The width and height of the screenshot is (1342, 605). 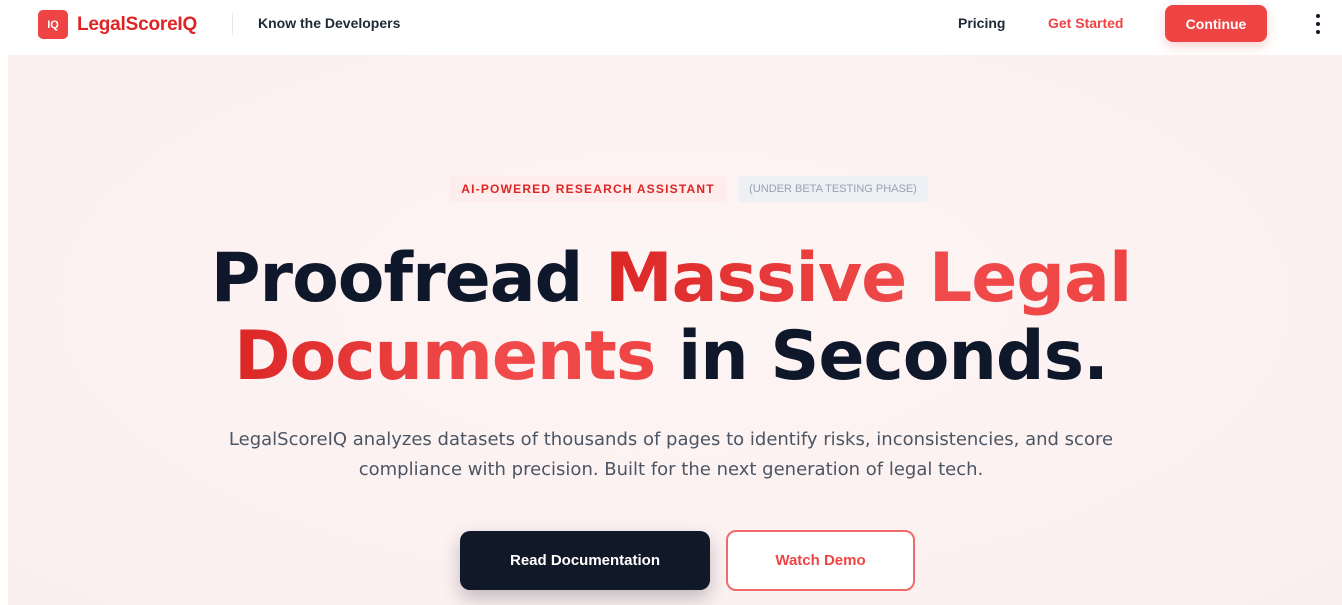 What do you see at coordinates (1085, 23) in the screenshot?
I see `nav-link-get-started: Get Started` at bounding box center [1085, 23].